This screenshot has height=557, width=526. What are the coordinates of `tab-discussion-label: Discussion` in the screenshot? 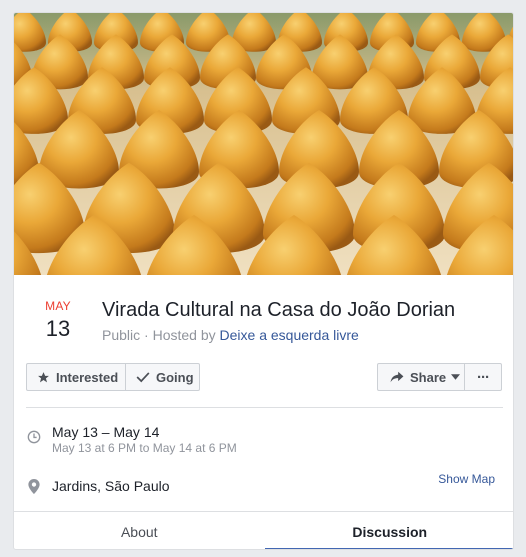 It's located at (390, 531).